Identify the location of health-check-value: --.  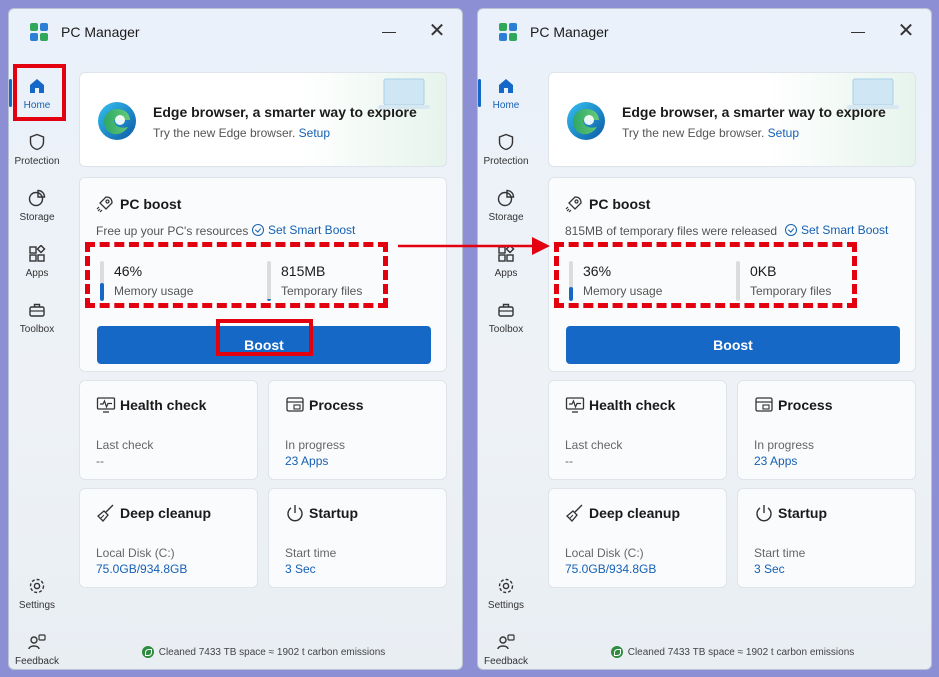
(569, 461).